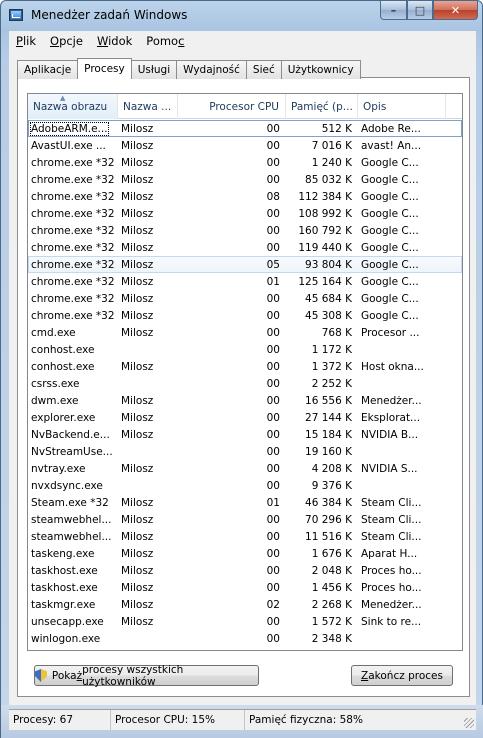  I want to click on tab-procesy: Procesy, so click(104, 68).